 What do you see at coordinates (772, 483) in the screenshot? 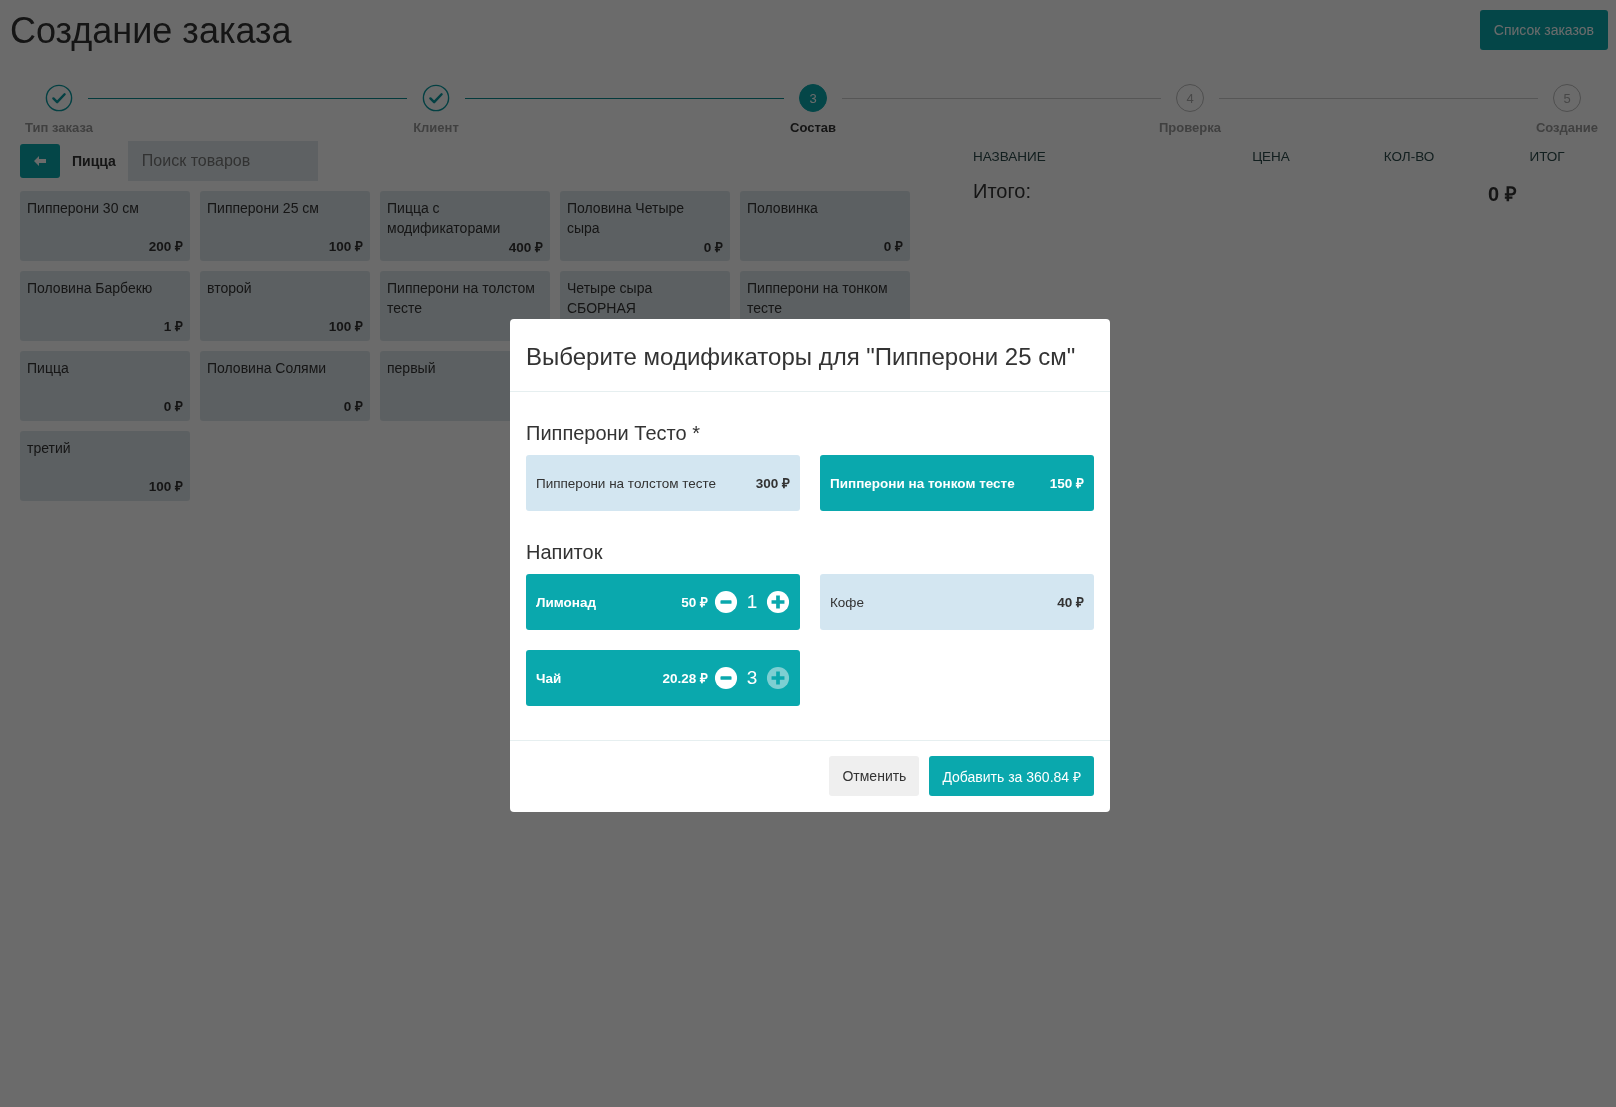
I see `option-price: 300 ₽` at bounding box center [772, 483].